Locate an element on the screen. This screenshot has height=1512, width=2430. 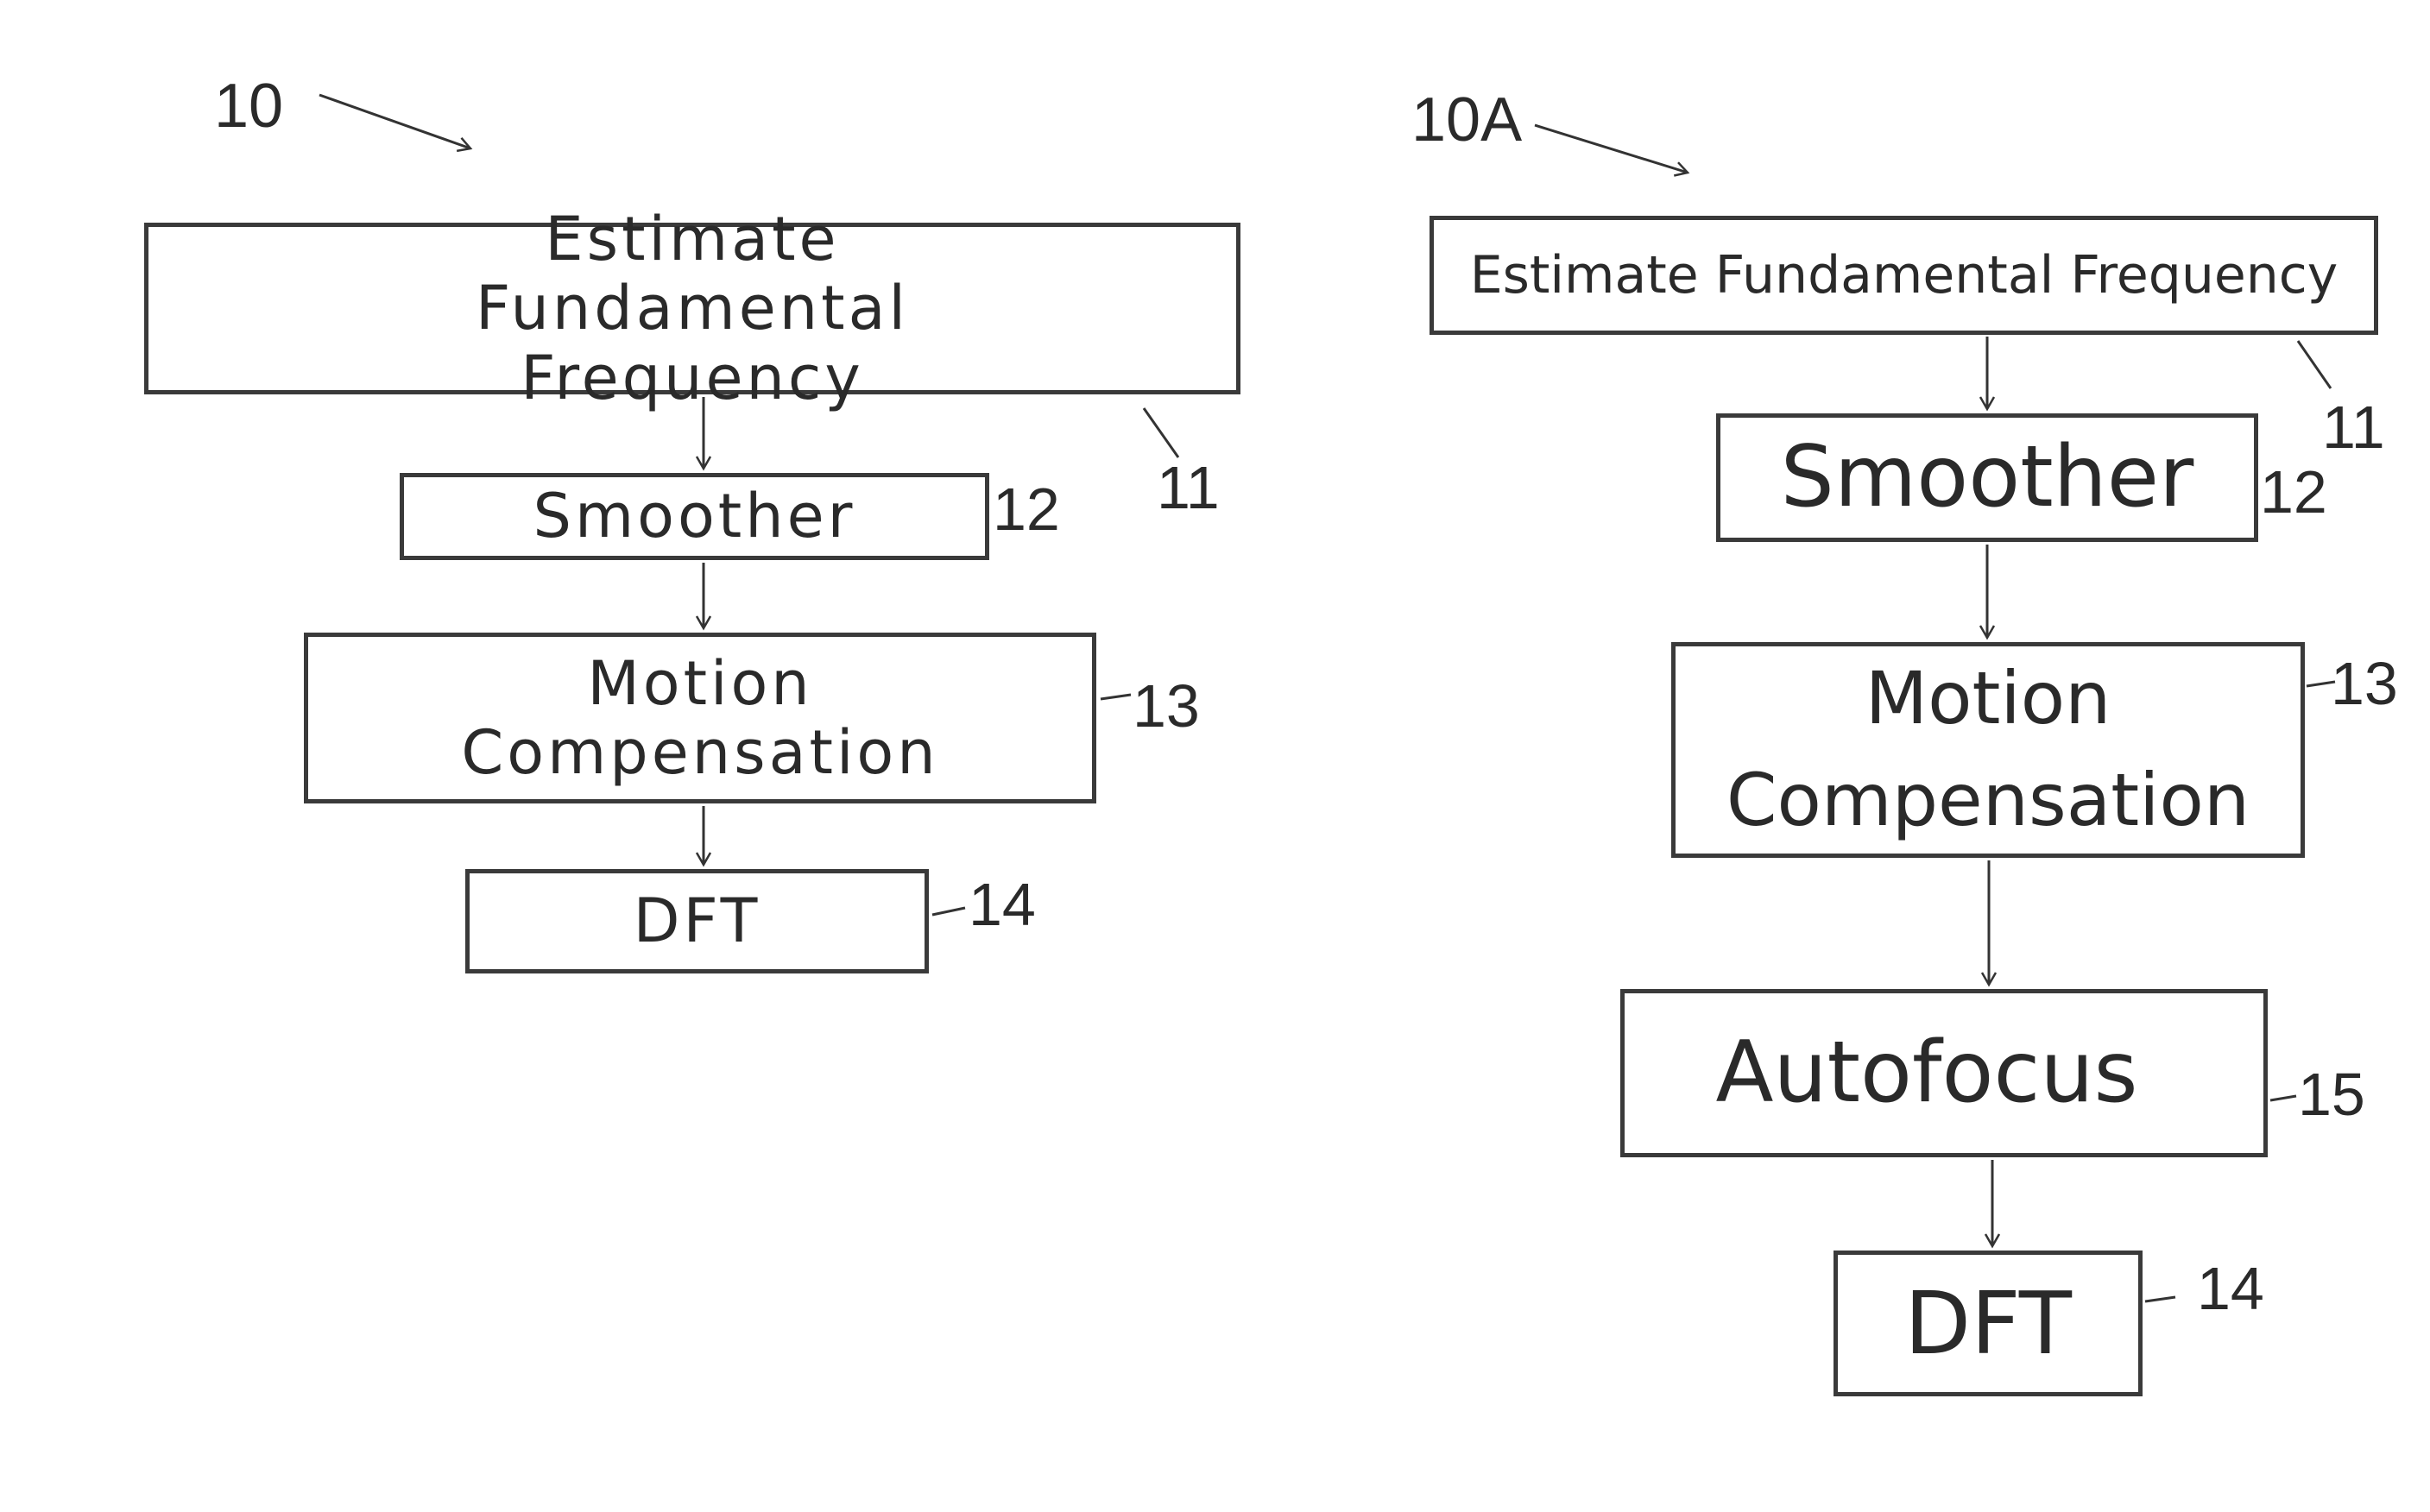
figure-10-pointer-arrow is located at coordinates (396, 123).